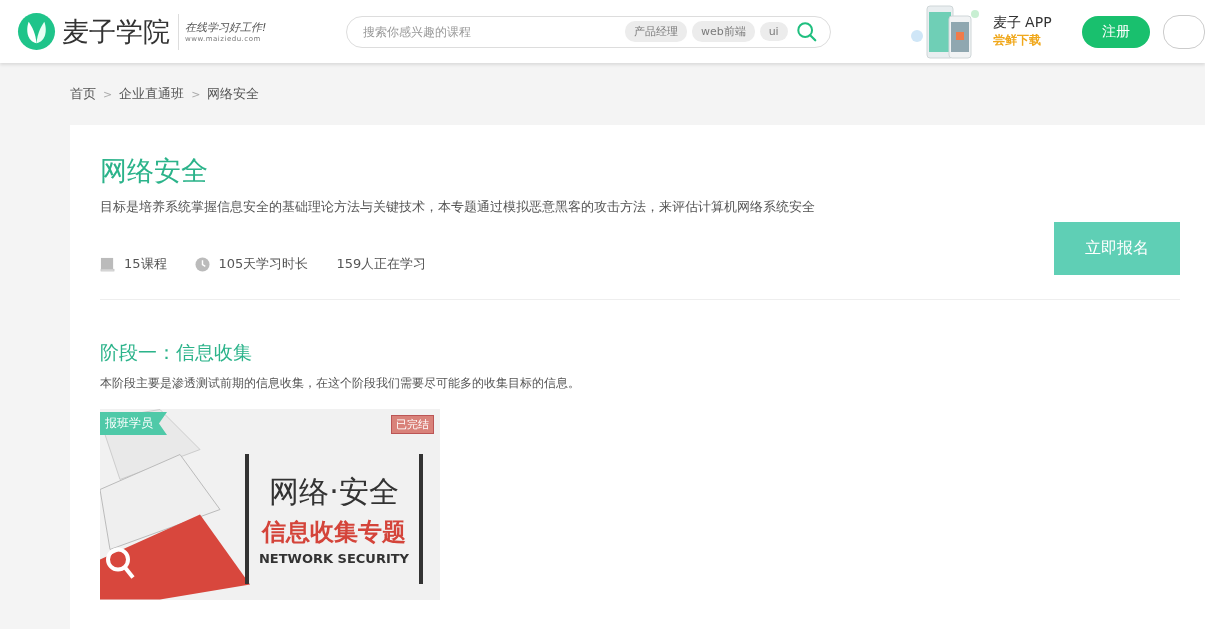  I want to click on slogan-text: 在线学习好工作!, so click(226, 27).